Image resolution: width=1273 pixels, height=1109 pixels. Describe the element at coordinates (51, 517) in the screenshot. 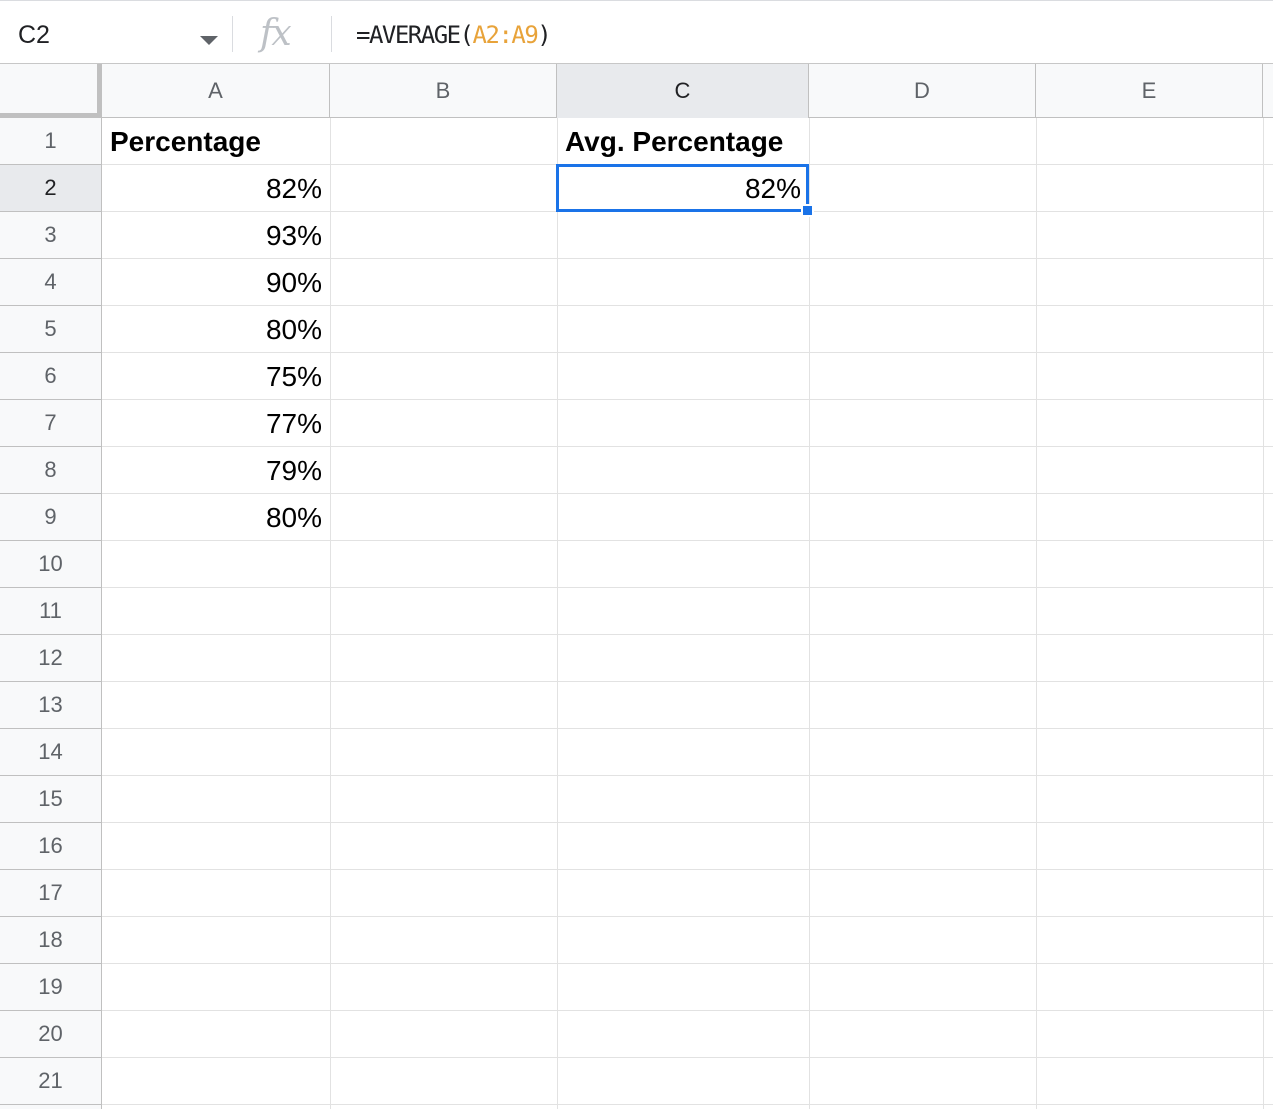

I see `row-header-9: 9` at that location.